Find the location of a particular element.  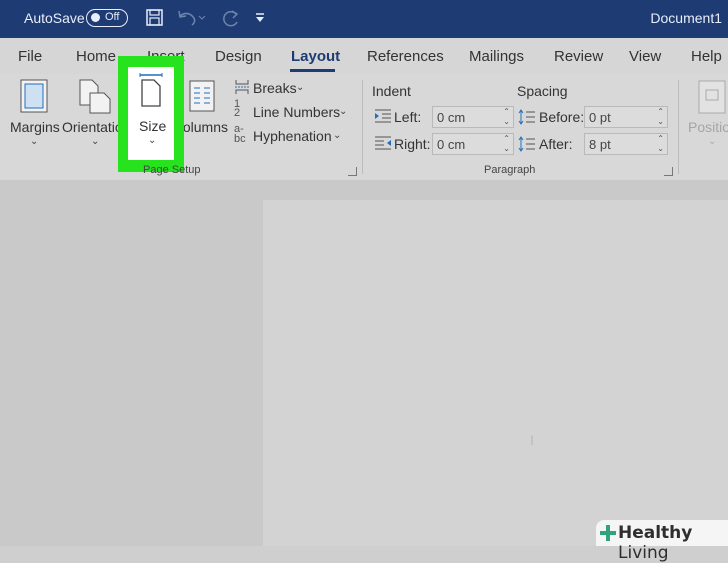

text-cursor-icon: I is located at coordinates (532, 440).